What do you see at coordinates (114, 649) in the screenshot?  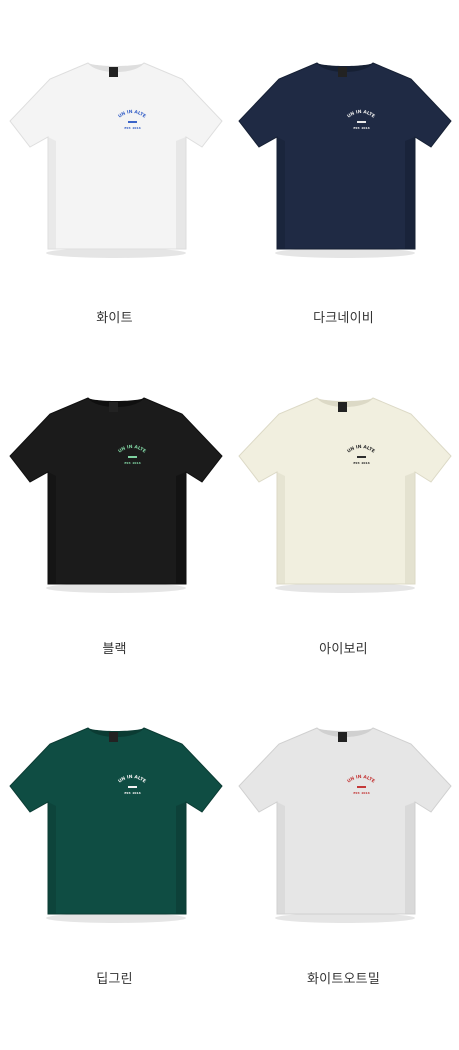 I see `color-name-label: 블랙` at bounding box center [114, 649].